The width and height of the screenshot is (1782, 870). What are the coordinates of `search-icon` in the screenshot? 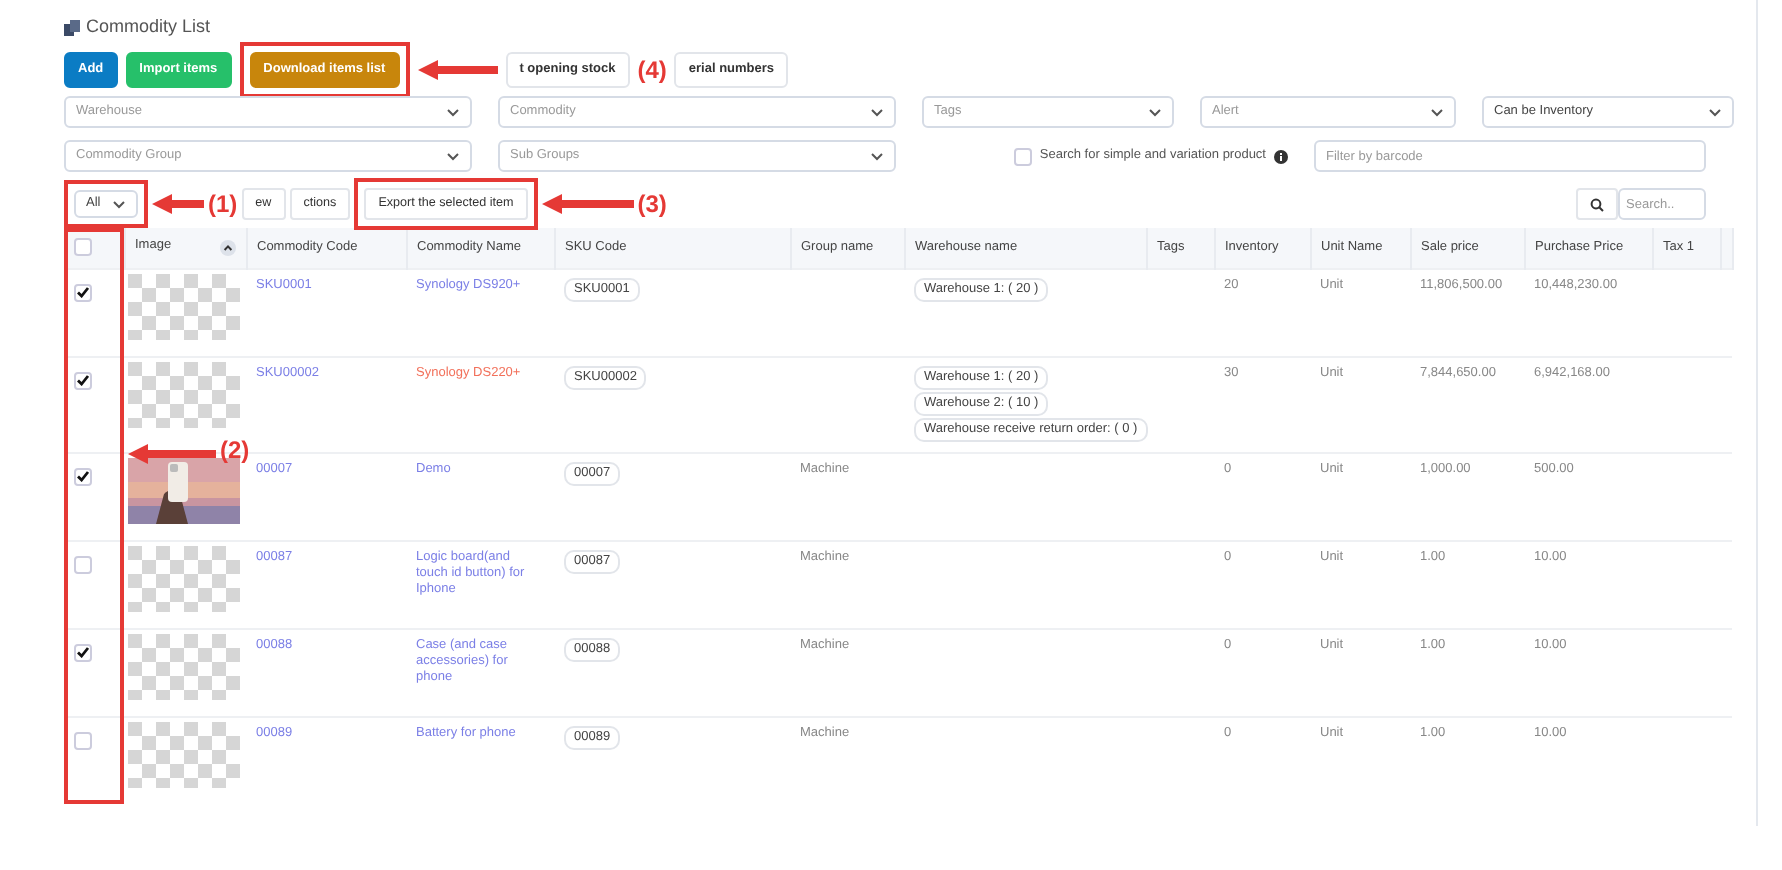 It's located at (1597, 204).